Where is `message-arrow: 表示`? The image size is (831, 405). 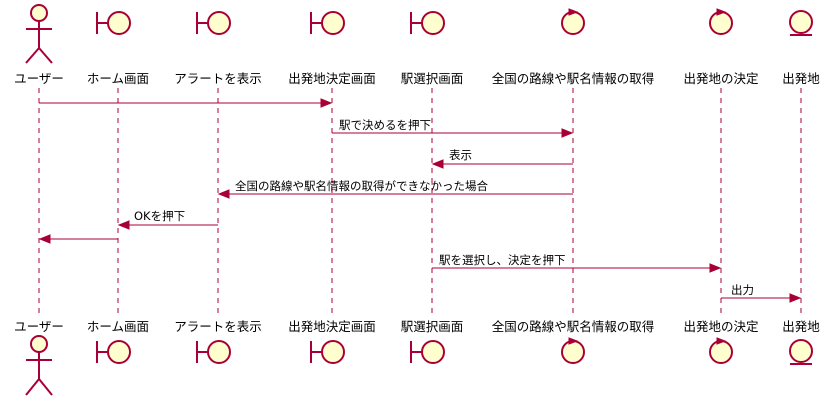 message-arrow: 表示 is located at coordinates (502, 158).